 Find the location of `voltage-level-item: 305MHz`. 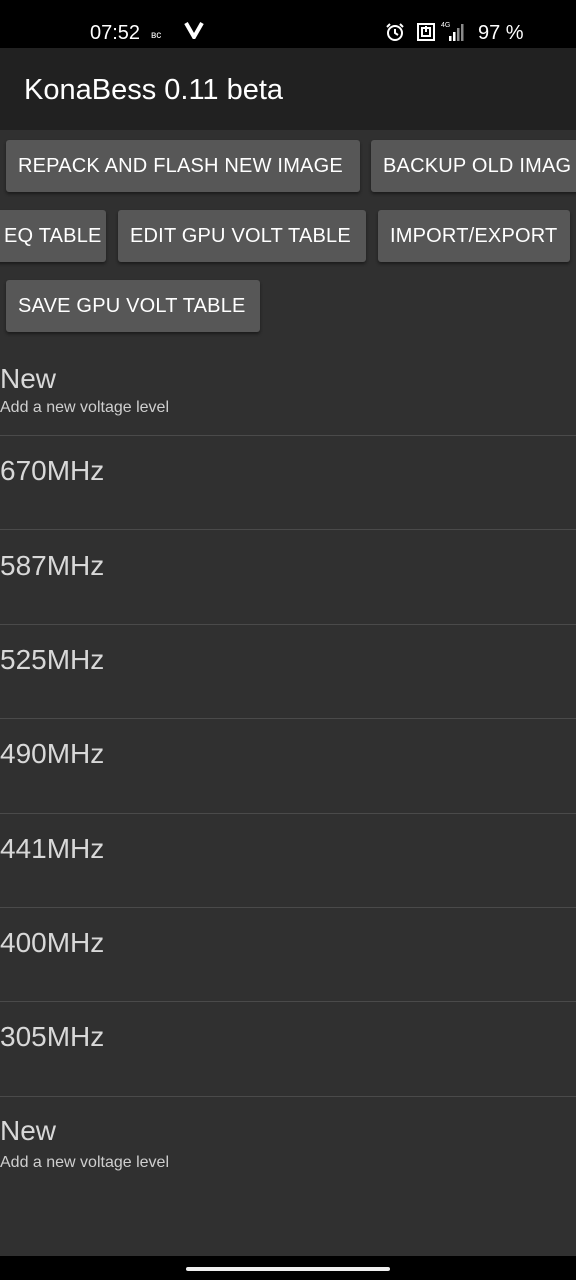

voltage-level-item: 305MHz is located at coordinates (288, 1049).